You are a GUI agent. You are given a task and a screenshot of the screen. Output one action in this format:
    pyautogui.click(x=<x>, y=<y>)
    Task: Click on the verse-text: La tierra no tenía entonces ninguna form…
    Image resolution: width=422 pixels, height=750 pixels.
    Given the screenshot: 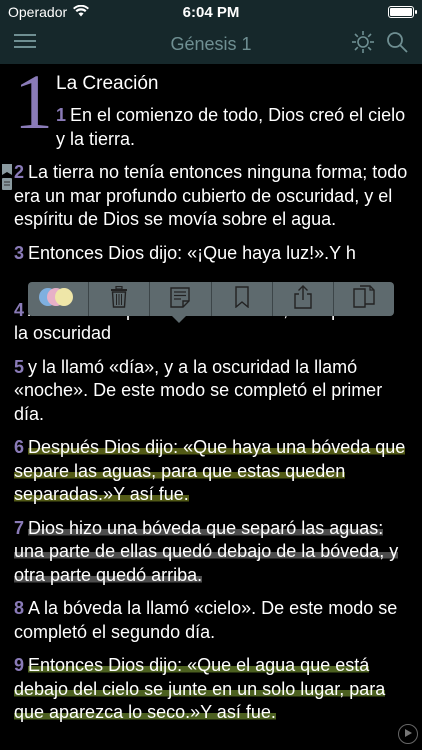 What is the action you would take?
    pyautogui.click(x=211, y=195)
    